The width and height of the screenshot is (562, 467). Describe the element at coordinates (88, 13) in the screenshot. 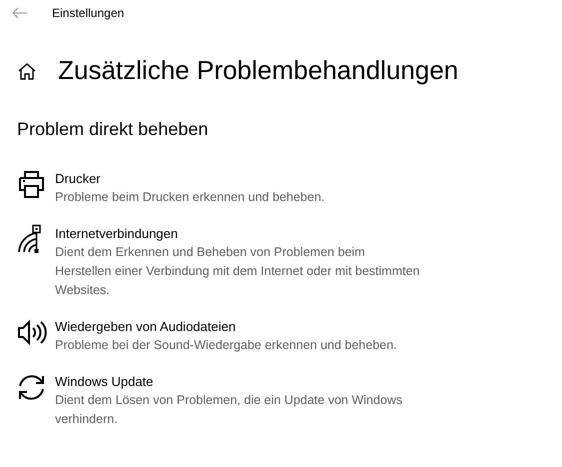

I see `window-title: Einstellungen` at that location.